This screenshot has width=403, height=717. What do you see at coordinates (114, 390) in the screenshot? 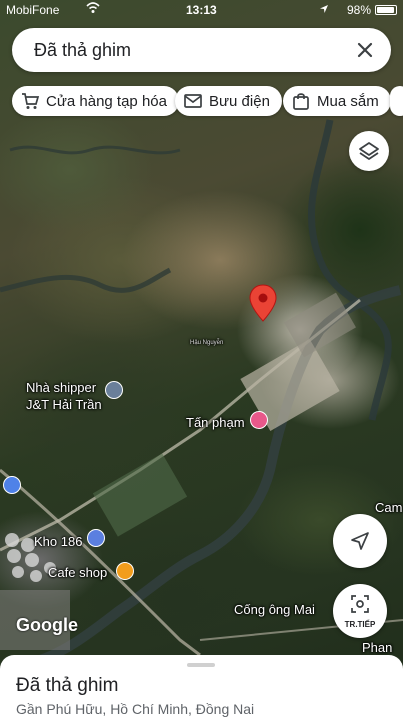
I see `shipper-poi-icon` at bounding box center [114, 390].